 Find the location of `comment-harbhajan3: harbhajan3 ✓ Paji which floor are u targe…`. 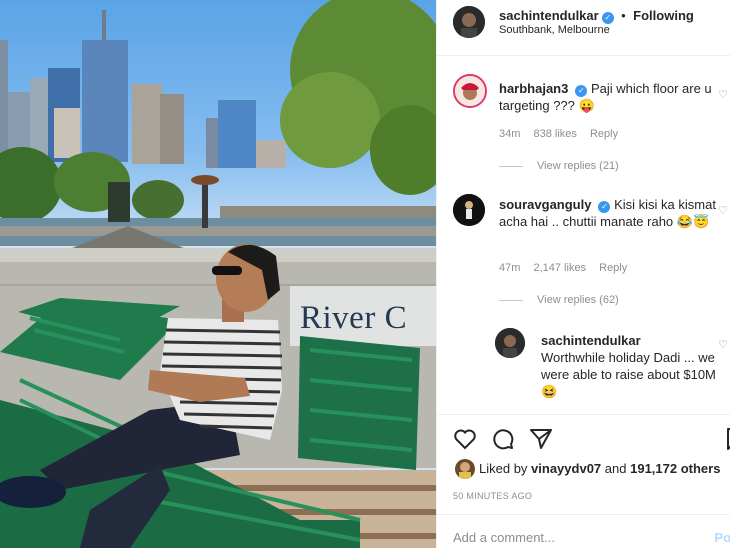

comment-harbhajan3: harbhajan3 ✓ Paji which floor are u targe… is located at coordinates (610, 97).